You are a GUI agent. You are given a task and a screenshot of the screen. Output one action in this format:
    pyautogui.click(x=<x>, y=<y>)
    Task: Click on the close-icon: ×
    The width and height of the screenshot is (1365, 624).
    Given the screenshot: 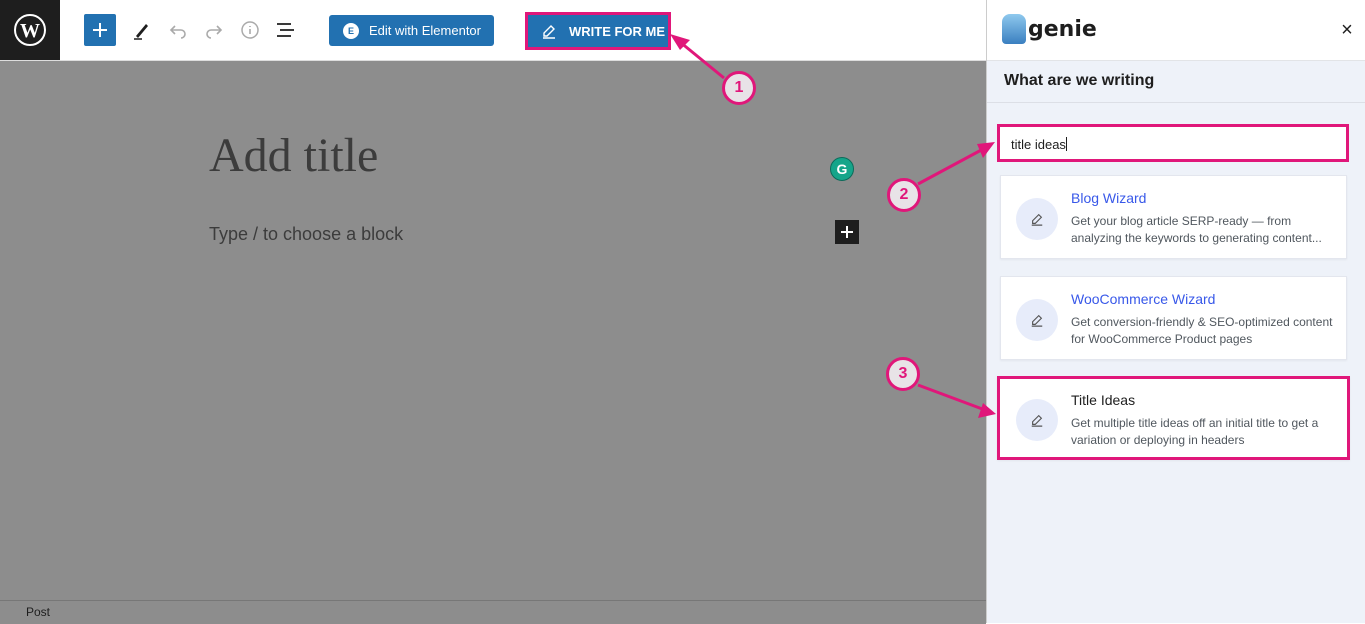 What is the action you would take?
    pyautogui.click(x=1347, y=30)
    